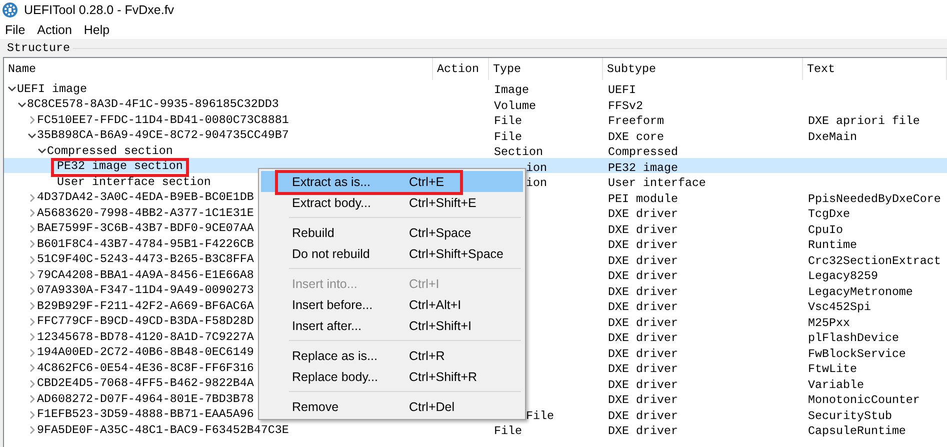  Describe the element at coordinates (97, 29) in the screenshot. I see `menu-item: Help` at that location.